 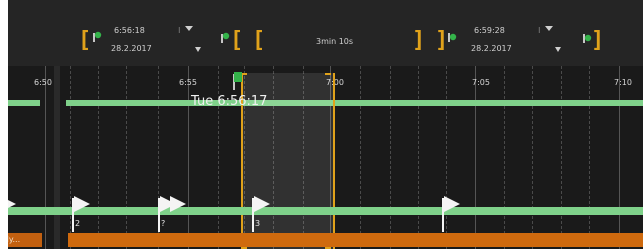 I want to click on set-start-flag-icon, so click(x=97, y=37).